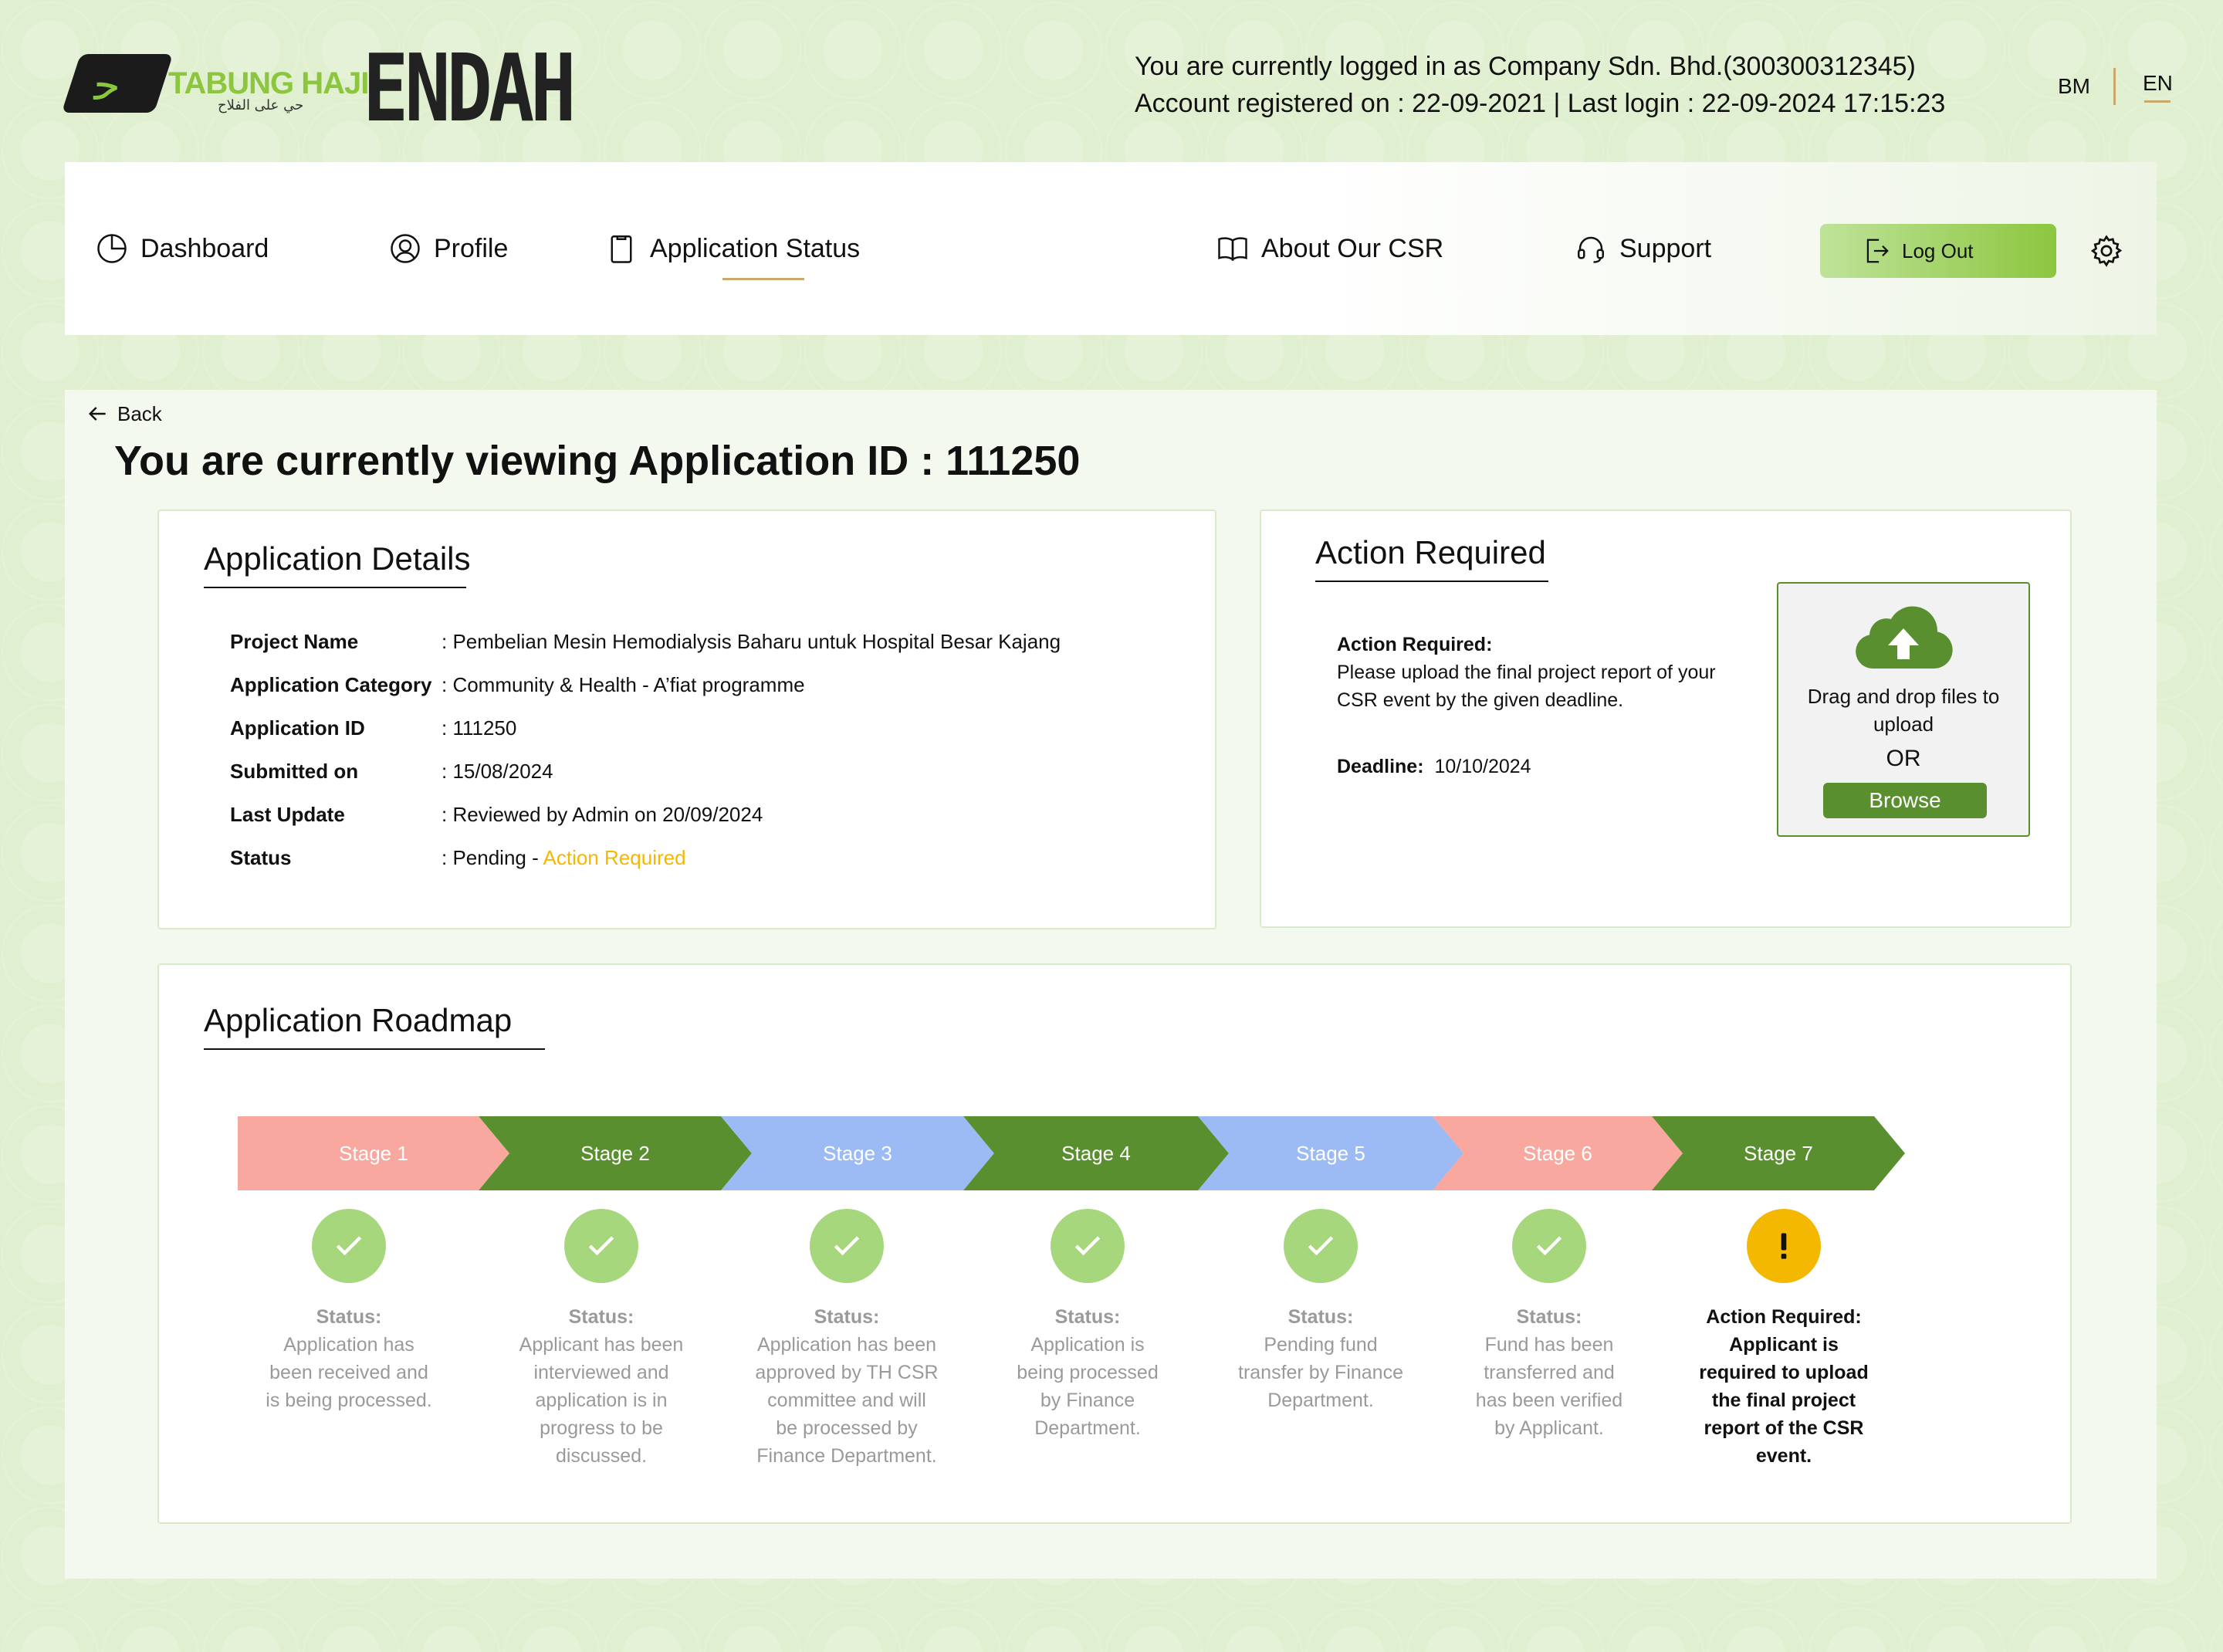  I want to click on stage-7-chevron: Stage 7, so click(1778, 1153).